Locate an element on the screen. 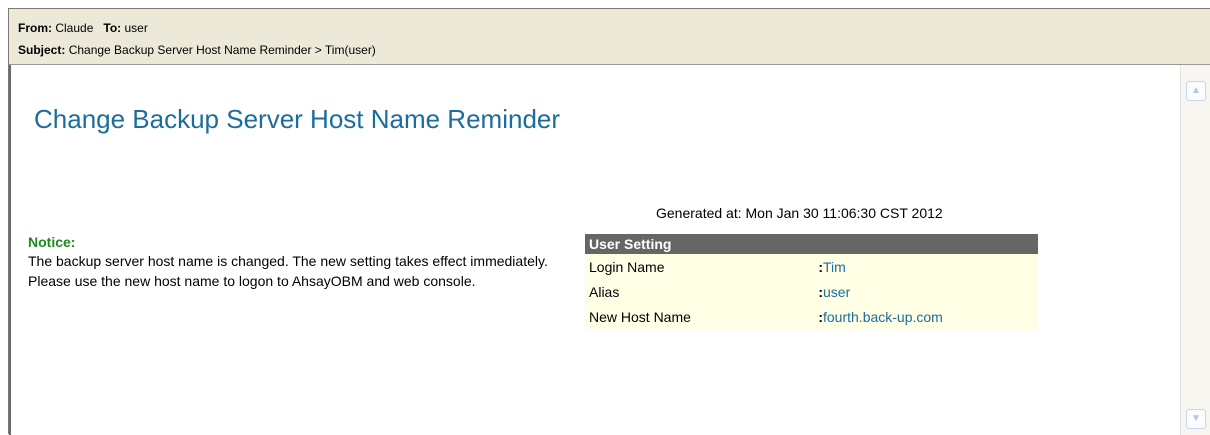  setting-label: Login Name is located at coordinates (700, 266).